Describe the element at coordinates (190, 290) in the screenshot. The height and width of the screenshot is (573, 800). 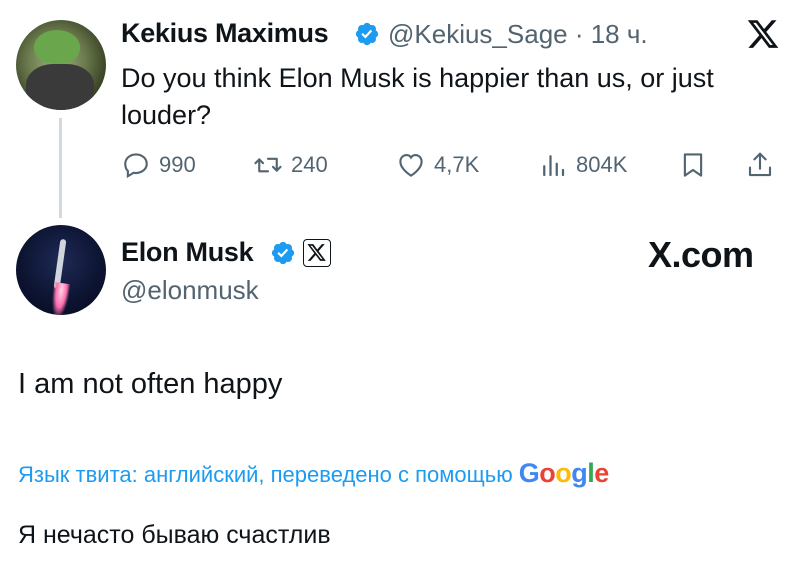
I see `reply-author-handle: @elonmusk` at that location.